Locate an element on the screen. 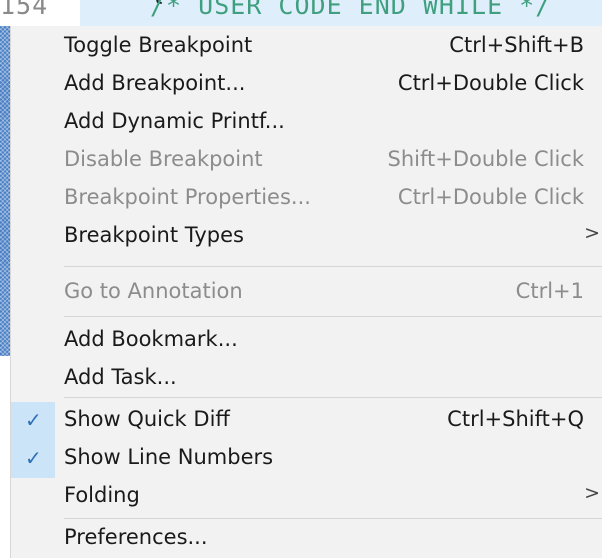 This screenshot has height=558, width=602. menu-item-show-quick-diff: ✓ Show Quick Diff Ctrl+Shift+Q is located at coordinates (306, 421).